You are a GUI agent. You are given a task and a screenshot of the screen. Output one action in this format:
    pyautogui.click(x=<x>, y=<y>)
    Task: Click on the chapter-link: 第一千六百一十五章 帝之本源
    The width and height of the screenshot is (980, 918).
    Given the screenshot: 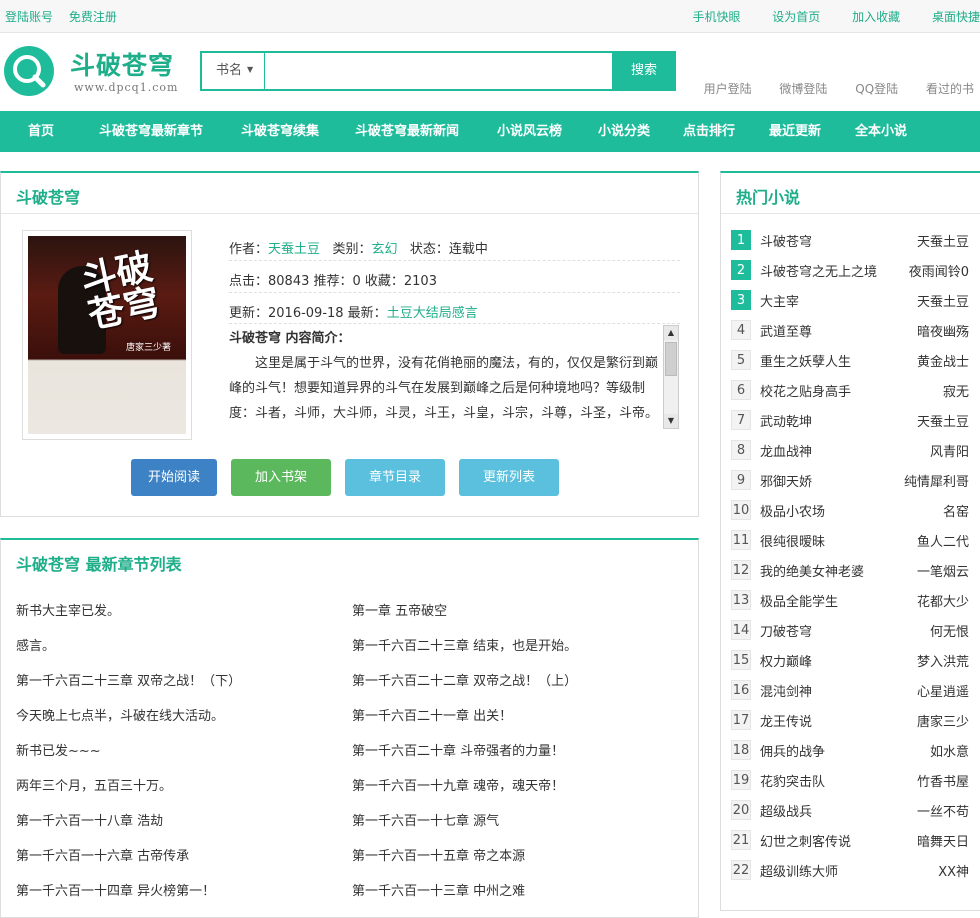 What is the action you would take?
    pyautogui.click(x=438, y=854)
    